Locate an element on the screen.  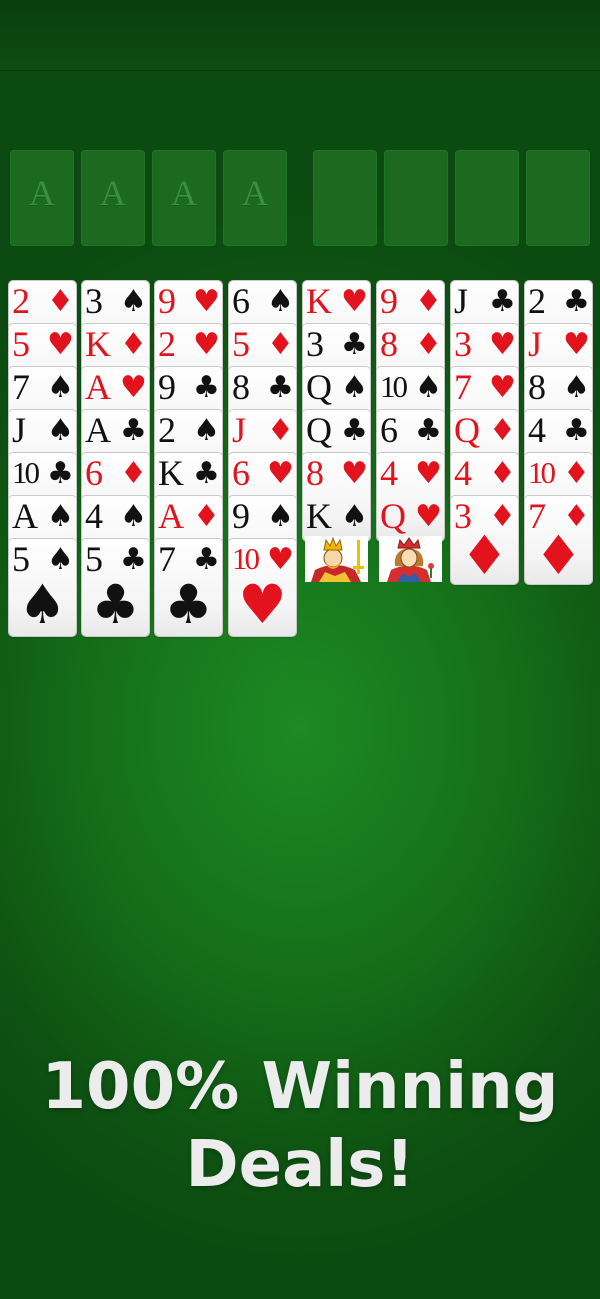
promo-line-2: Deals! is located at coordinates (300, 1165).